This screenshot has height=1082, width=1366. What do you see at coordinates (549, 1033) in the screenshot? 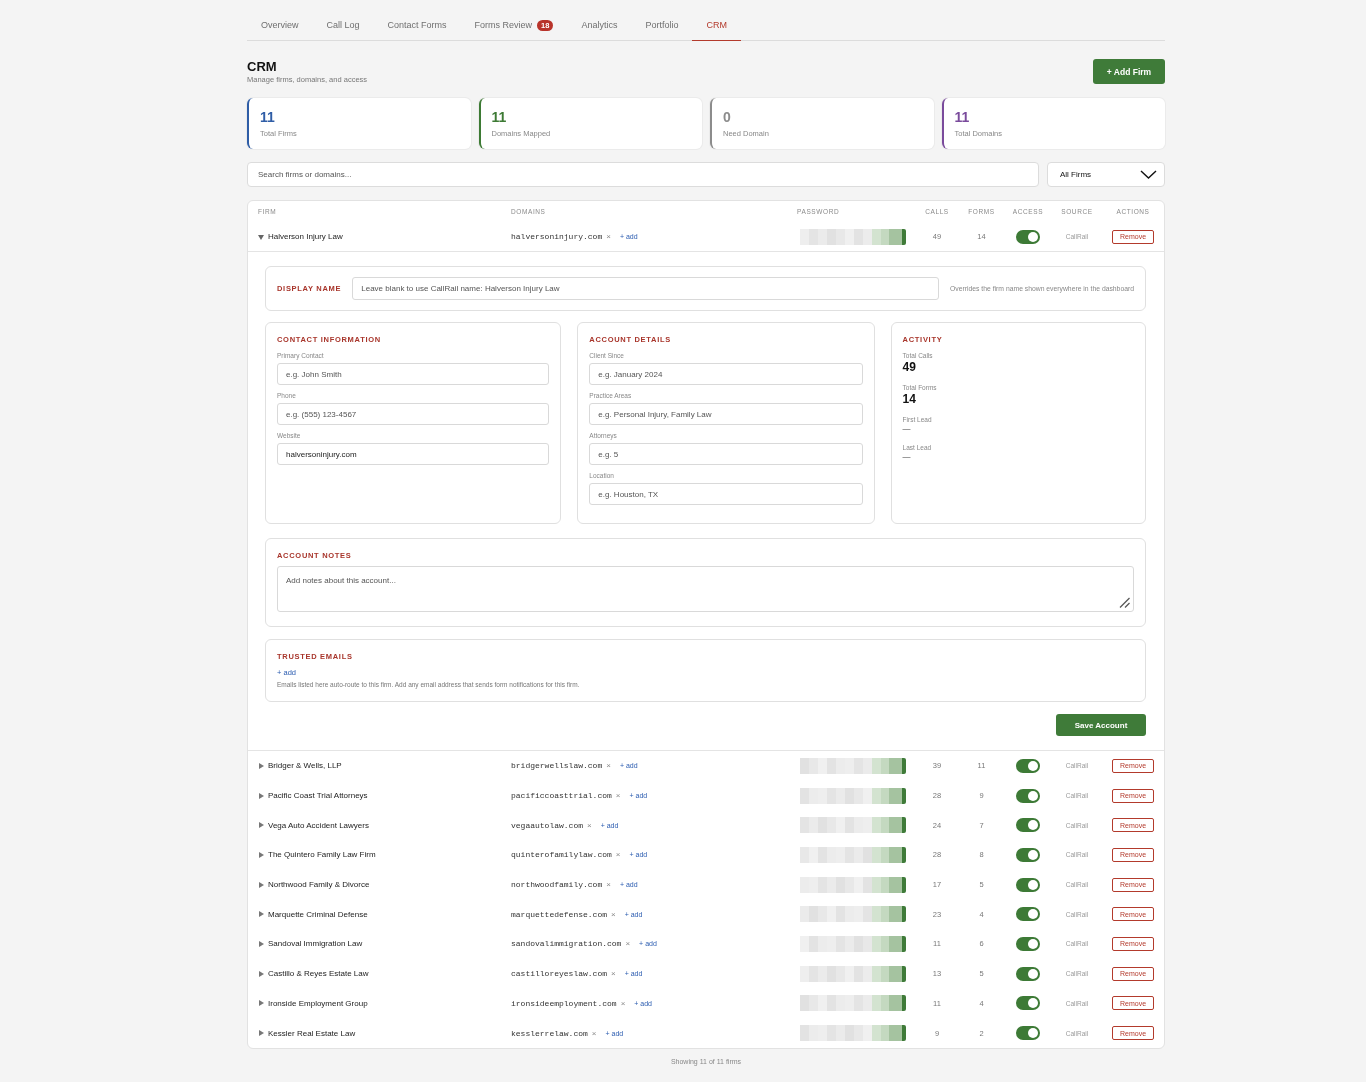
I see `domain-text: kesslerrelaw.com` at bounding box center [549, 1033].